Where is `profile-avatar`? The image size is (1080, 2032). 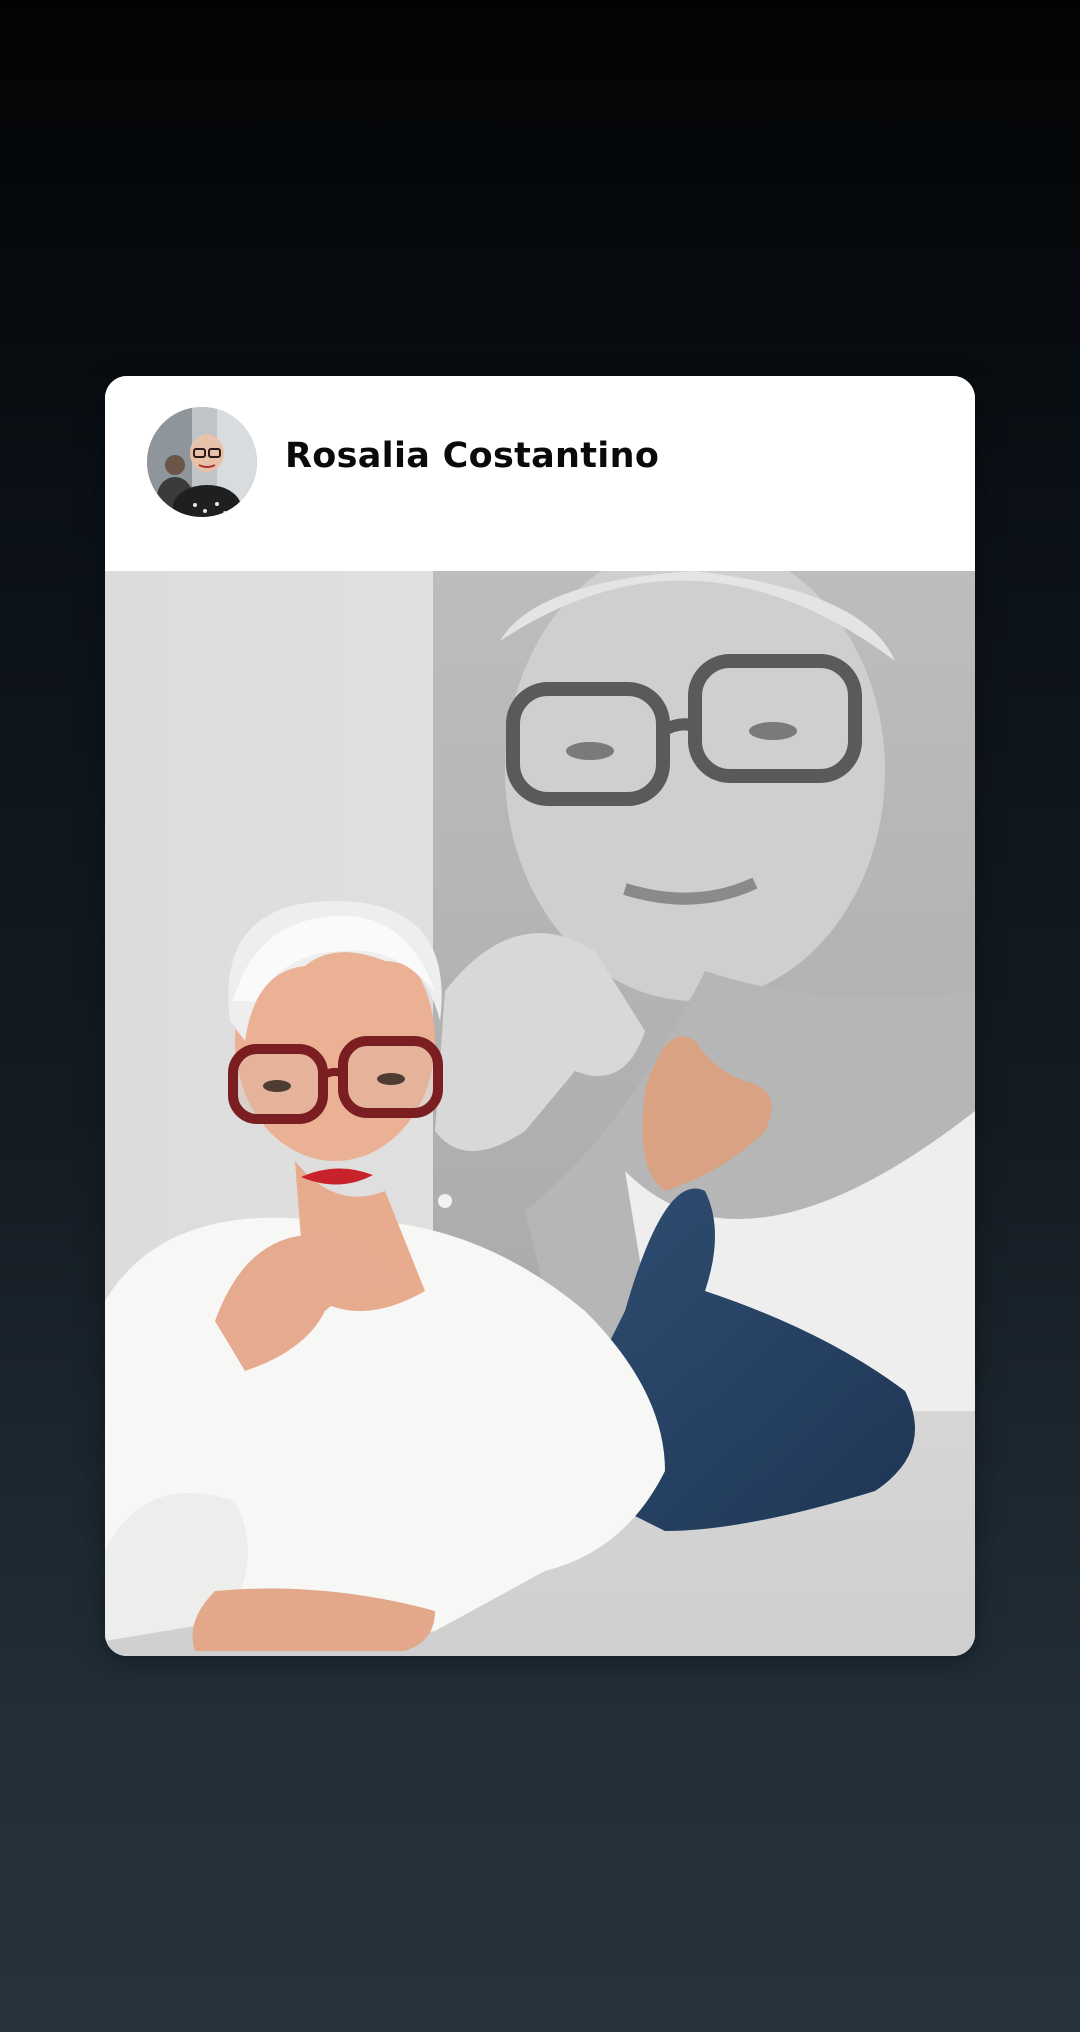
profile-avatar is located at coordinates (202, 462).